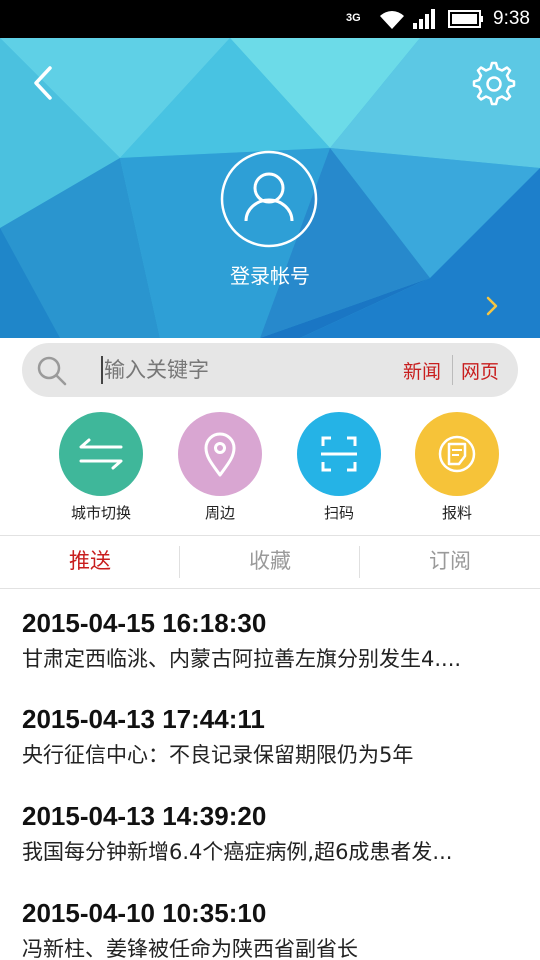 The width and height of the screenshot is (540, 960). I want to click on action-label: 城市切换, so click(100, 513).